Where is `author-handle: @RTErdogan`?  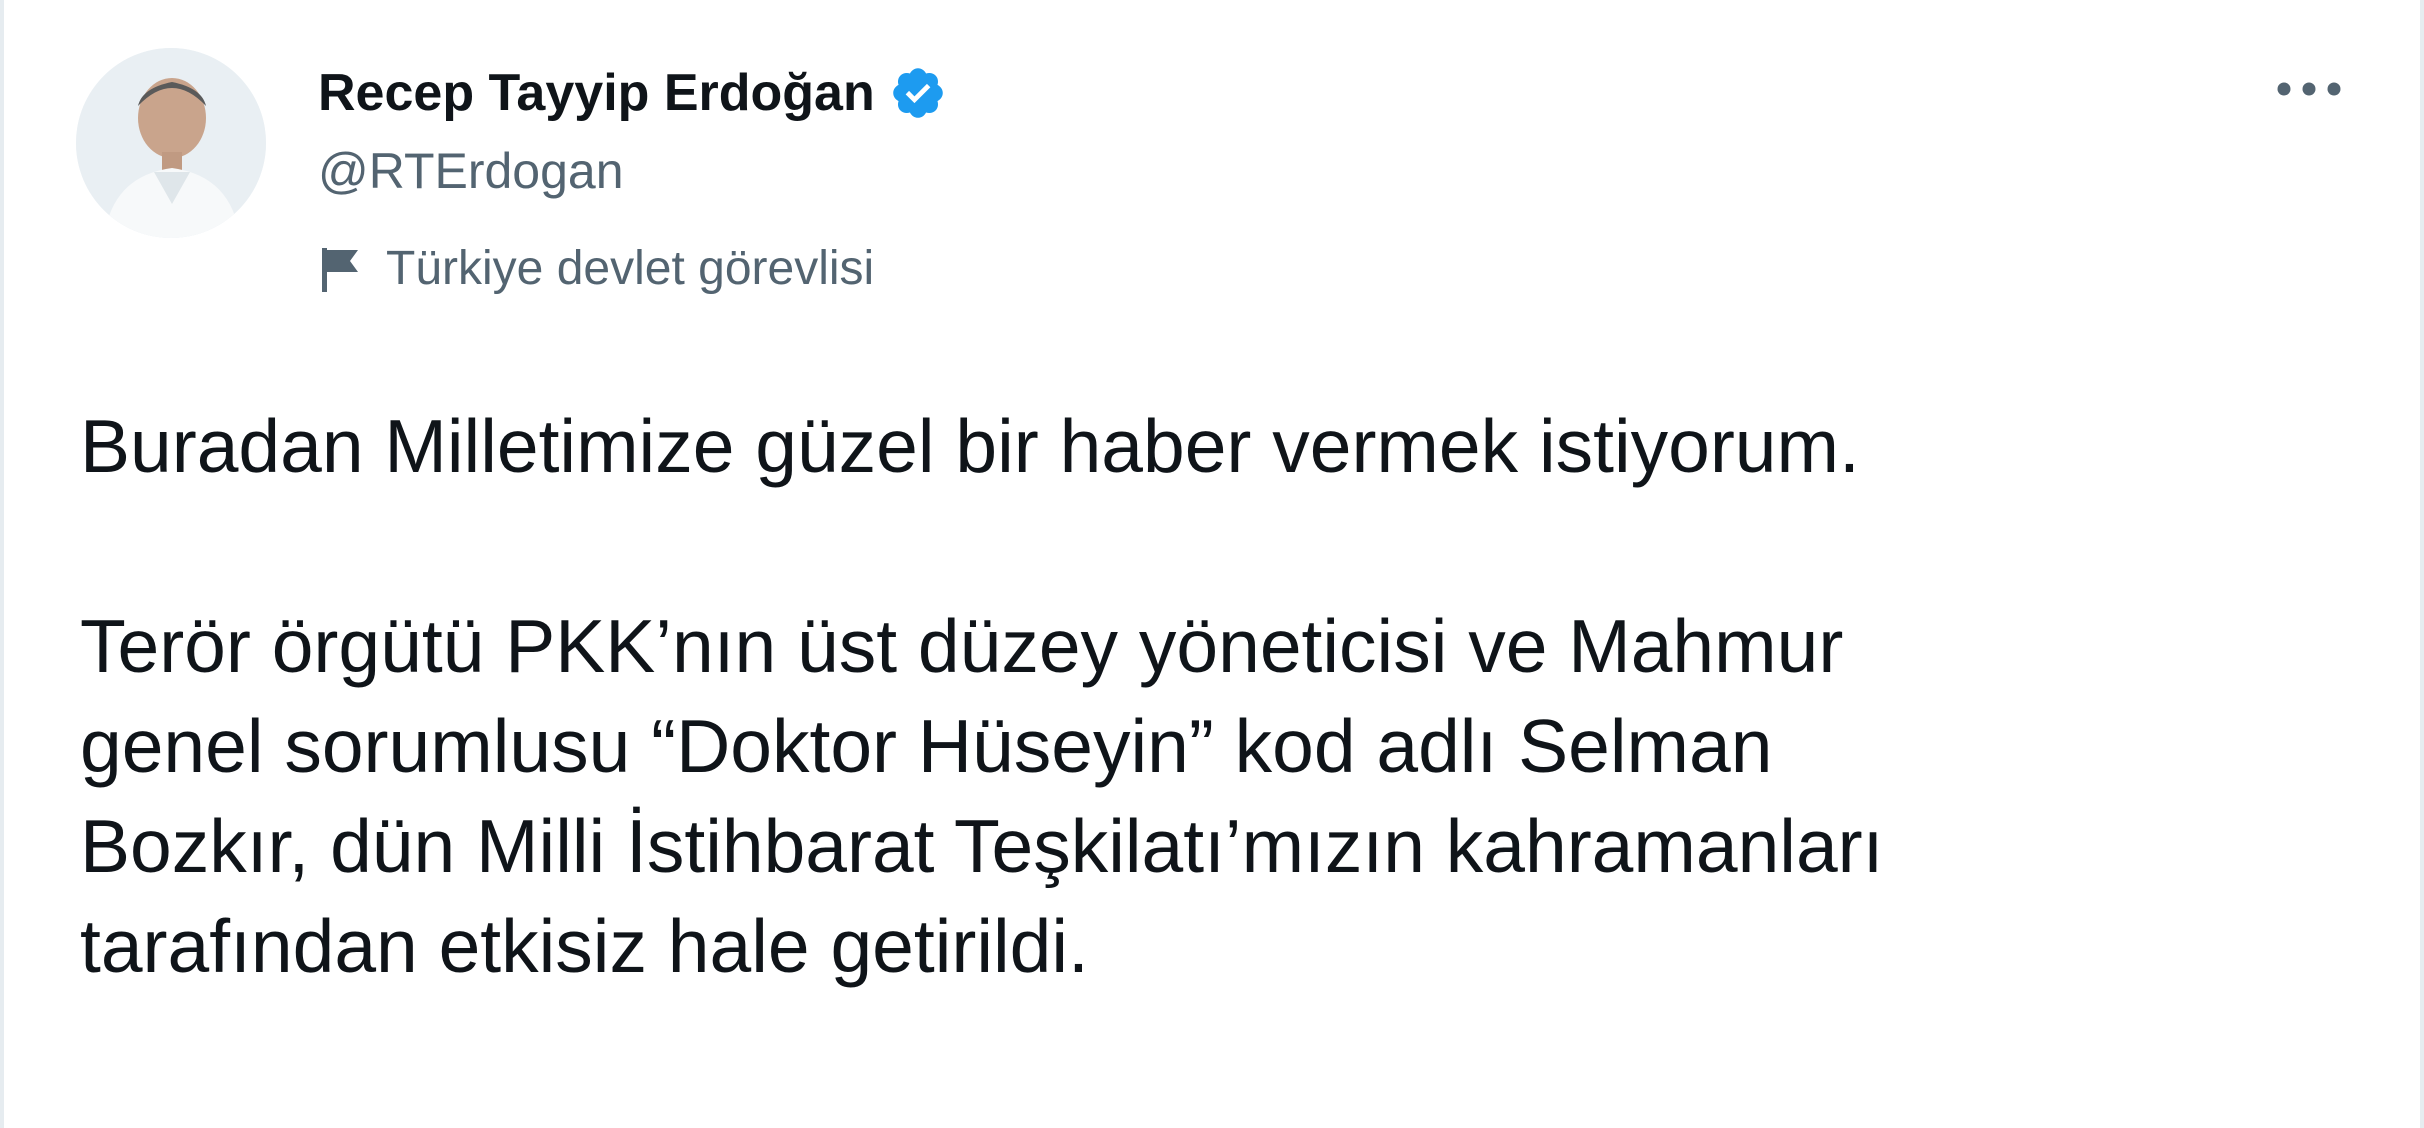
author-handle: @RTErdogan is located at coordinates (471, 171).